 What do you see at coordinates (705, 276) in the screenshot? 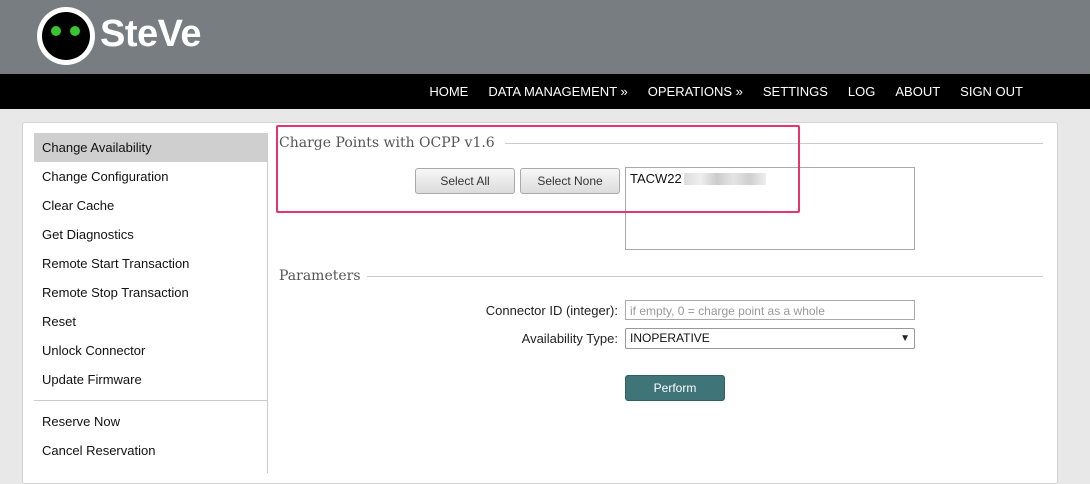
I see `parameters-divider` at bounding box center [705, 276].